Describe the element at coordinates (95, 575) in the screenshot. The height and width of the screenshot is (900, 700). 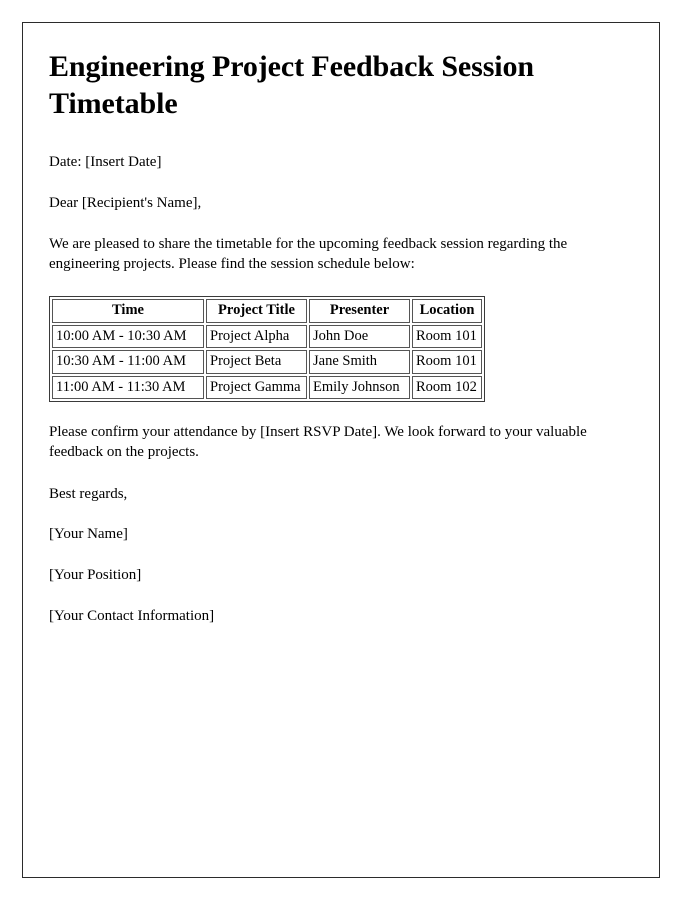
I see `signature-position: [Your Position]` at that location.